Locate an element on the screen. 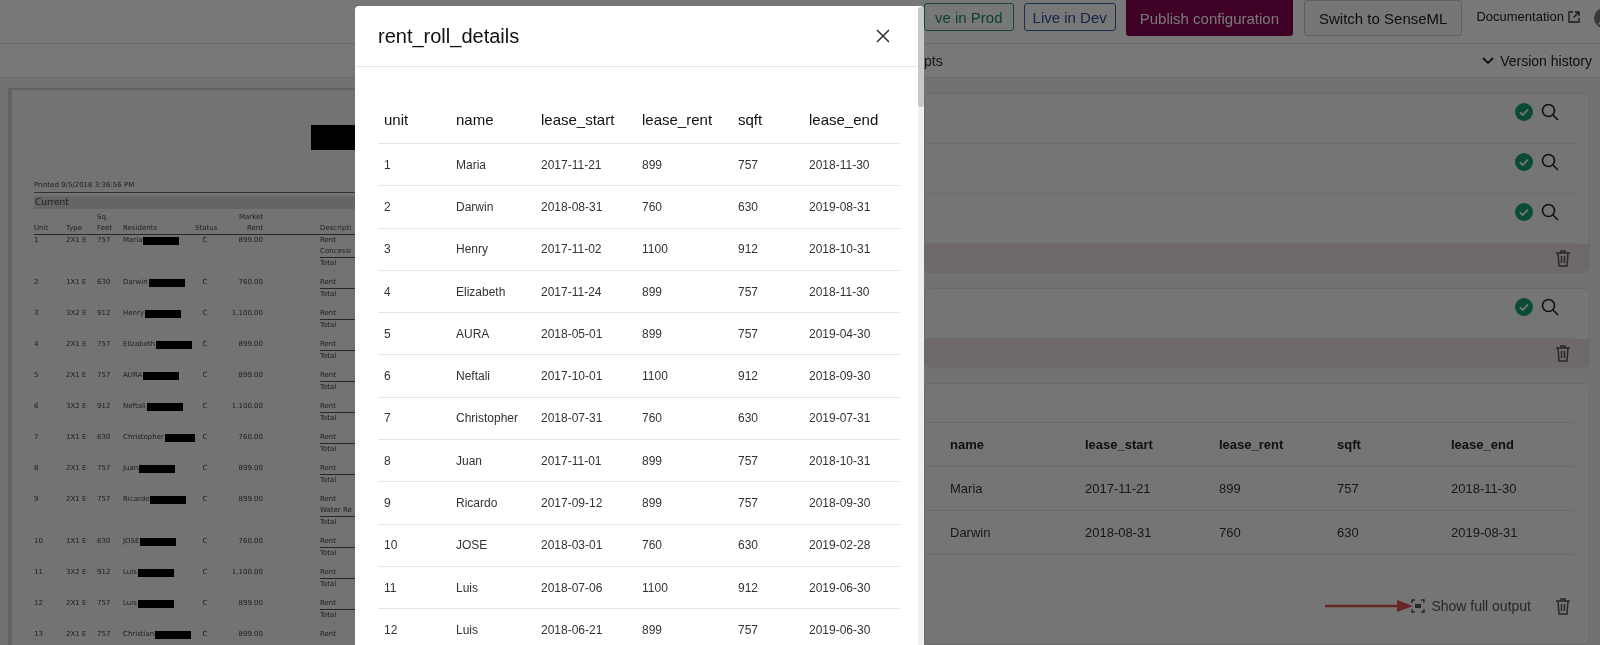 The width and height of the screenshot is (1600, 645). table-cell-text: 4 is located at coordinates (387, 291).